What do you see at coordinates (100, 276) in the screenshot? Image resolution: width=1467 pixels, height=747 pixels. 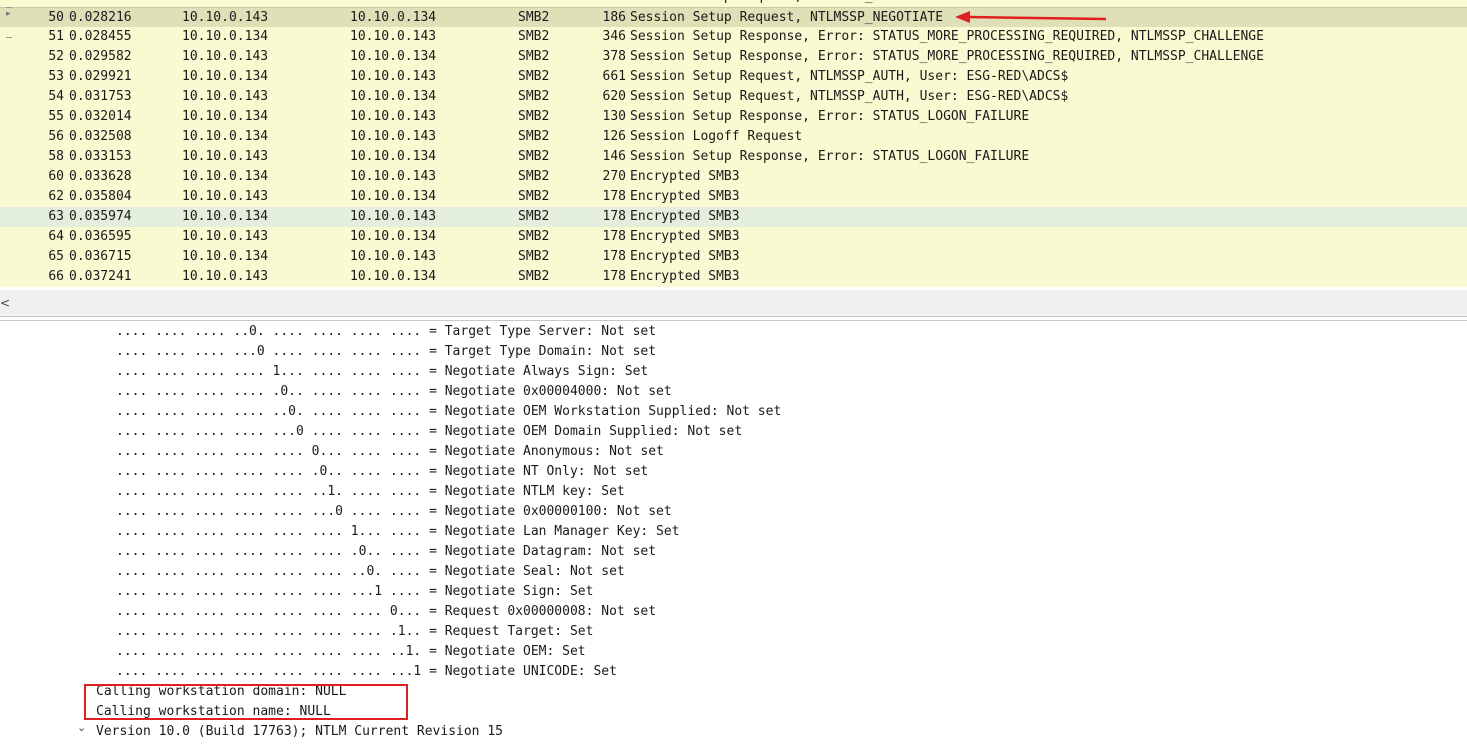 I see `packet-time-cell: 0.037241` at bounding box center [100, 276].